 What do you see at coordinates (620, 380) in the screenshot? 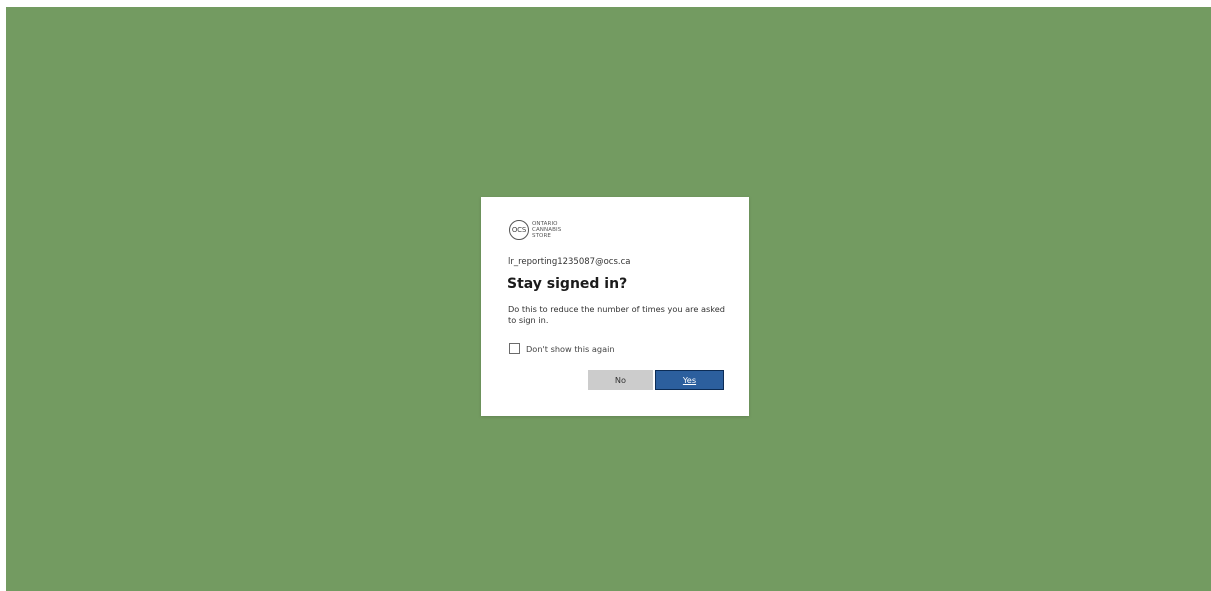
I see `no-button: No` at bounding box center [620, 380].